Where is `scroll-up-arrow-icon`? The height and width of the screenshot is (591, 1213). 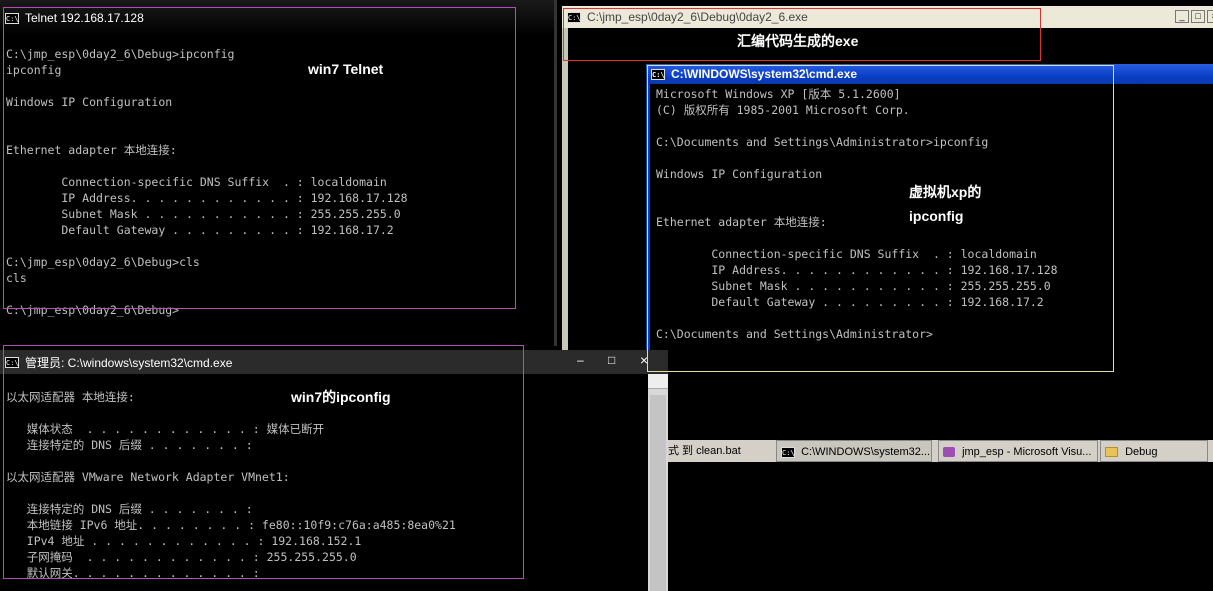 scroll-up-arrow-icon is located at coordinates (658, 381).